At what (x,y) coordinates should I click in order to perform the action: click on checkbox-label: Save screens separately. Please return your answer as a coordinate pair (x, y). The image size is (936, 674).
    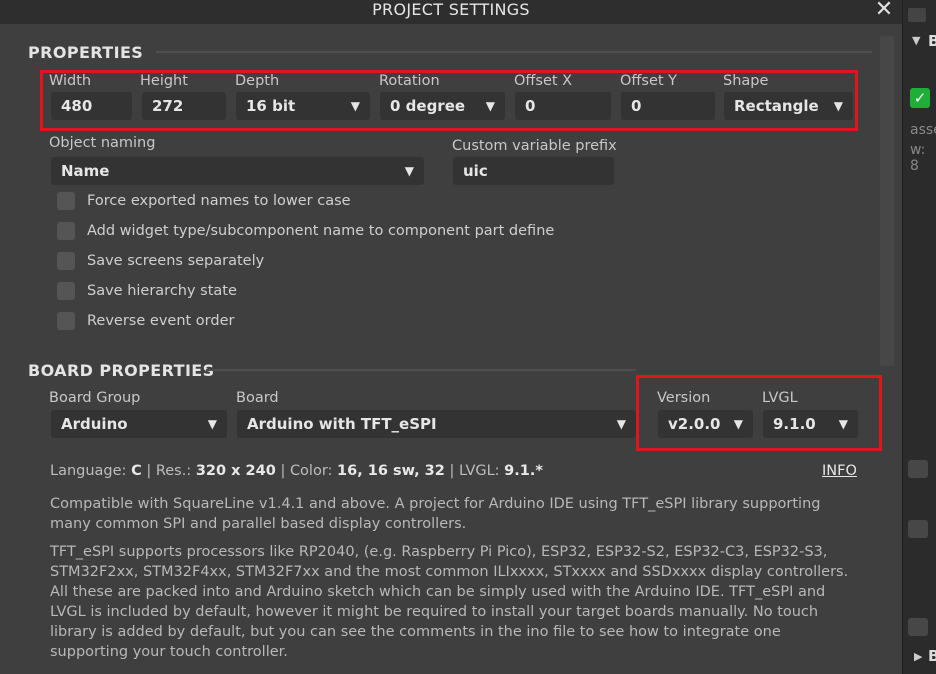
    Looking at the image, I should click on (176, 261).